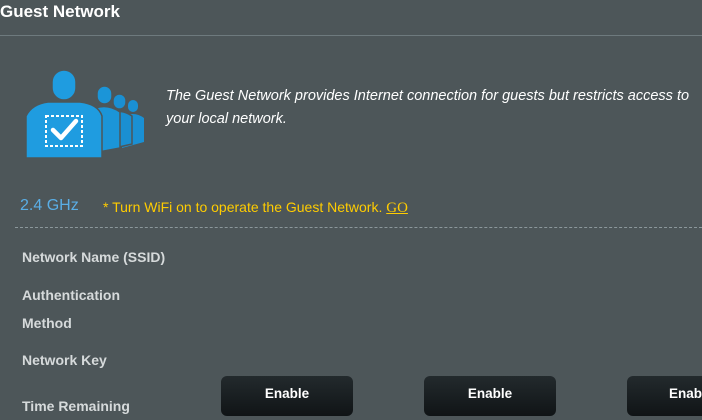 This screenshot has height=420, width=702. What do you see at coordinates (490, 396) in the screenshot?
I see `enable-button-2: Enable` at bounding box center [490, 396].